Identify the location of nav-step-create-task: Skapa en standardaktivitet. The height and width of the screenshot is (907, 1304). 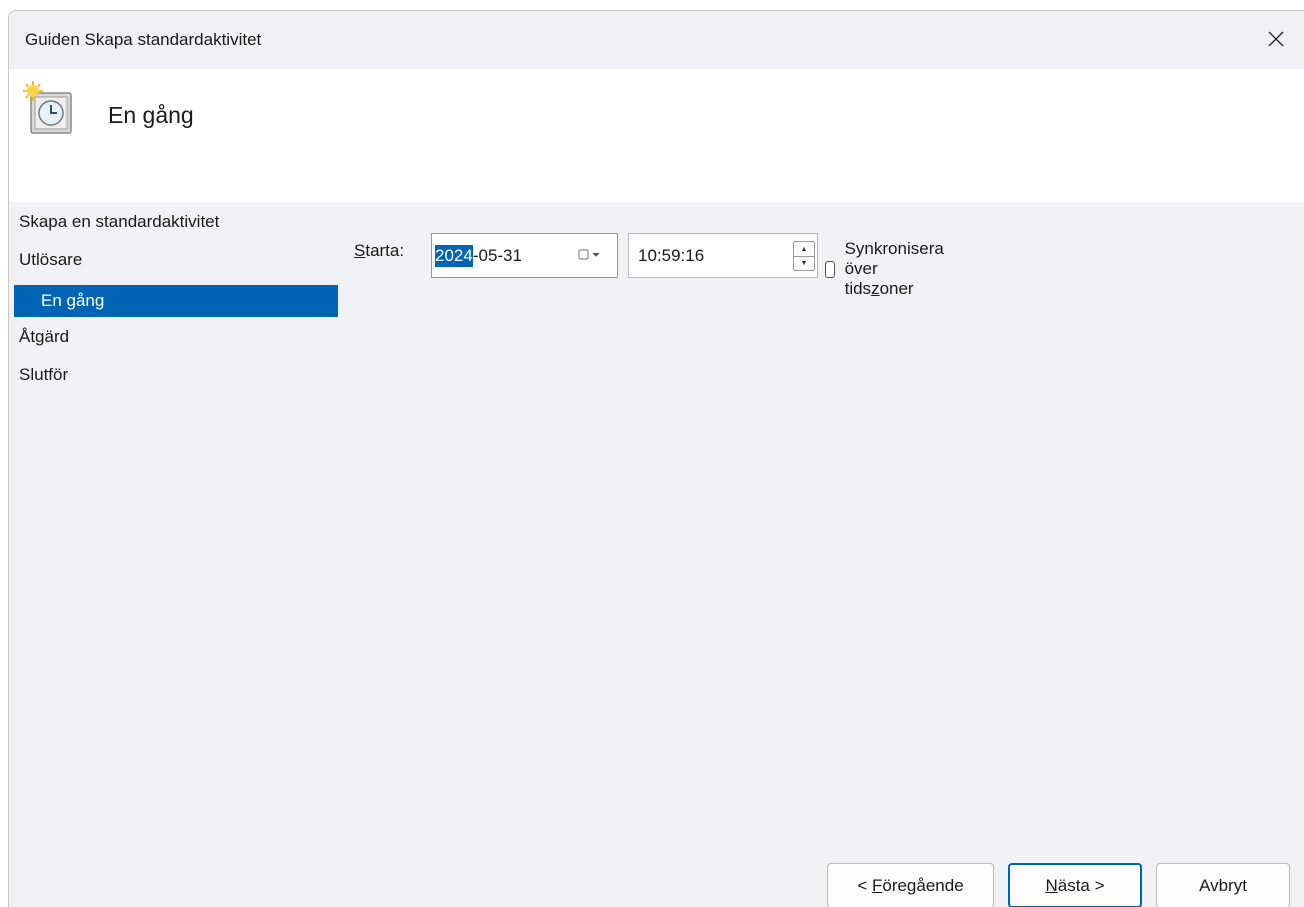
(174, 228).